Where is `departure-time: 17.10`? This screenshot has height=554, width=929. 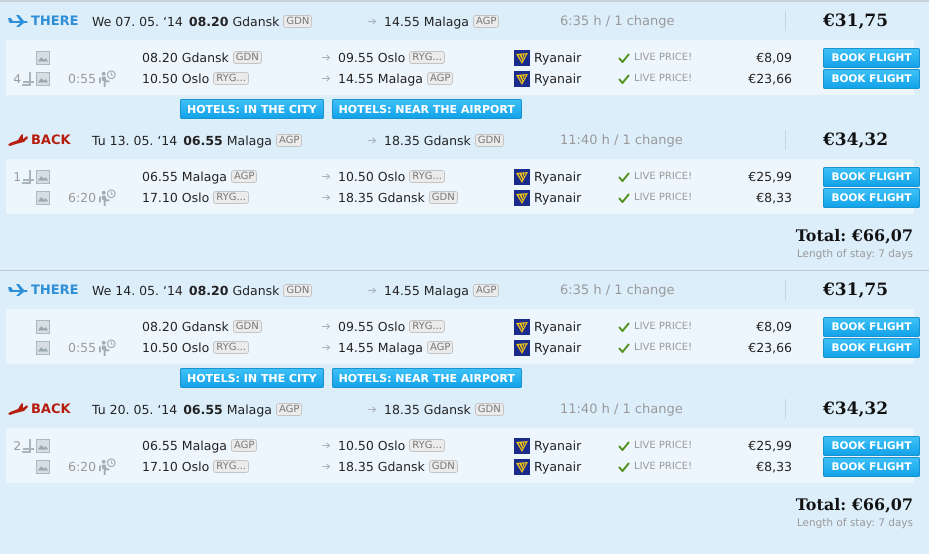 departure-time: 17.10 is located at coordinates (160, 197).